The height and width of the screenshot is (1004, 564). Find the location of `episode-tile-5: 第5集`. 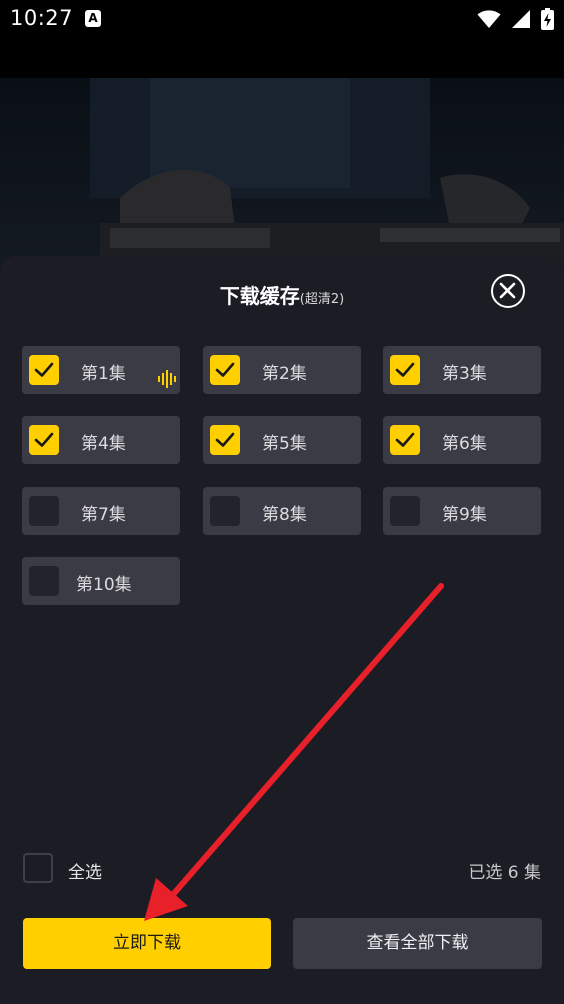

episode-tile-5: 第5集 is located at coordinates (282, 440).